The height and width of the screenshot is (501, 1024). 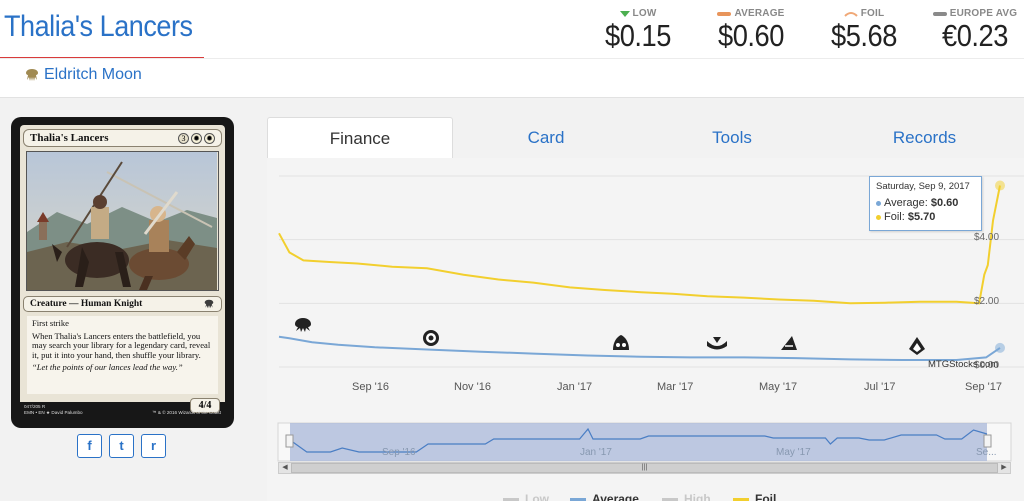 I want to click on mana-generic-icon: 3, so click(x=183, y=138).